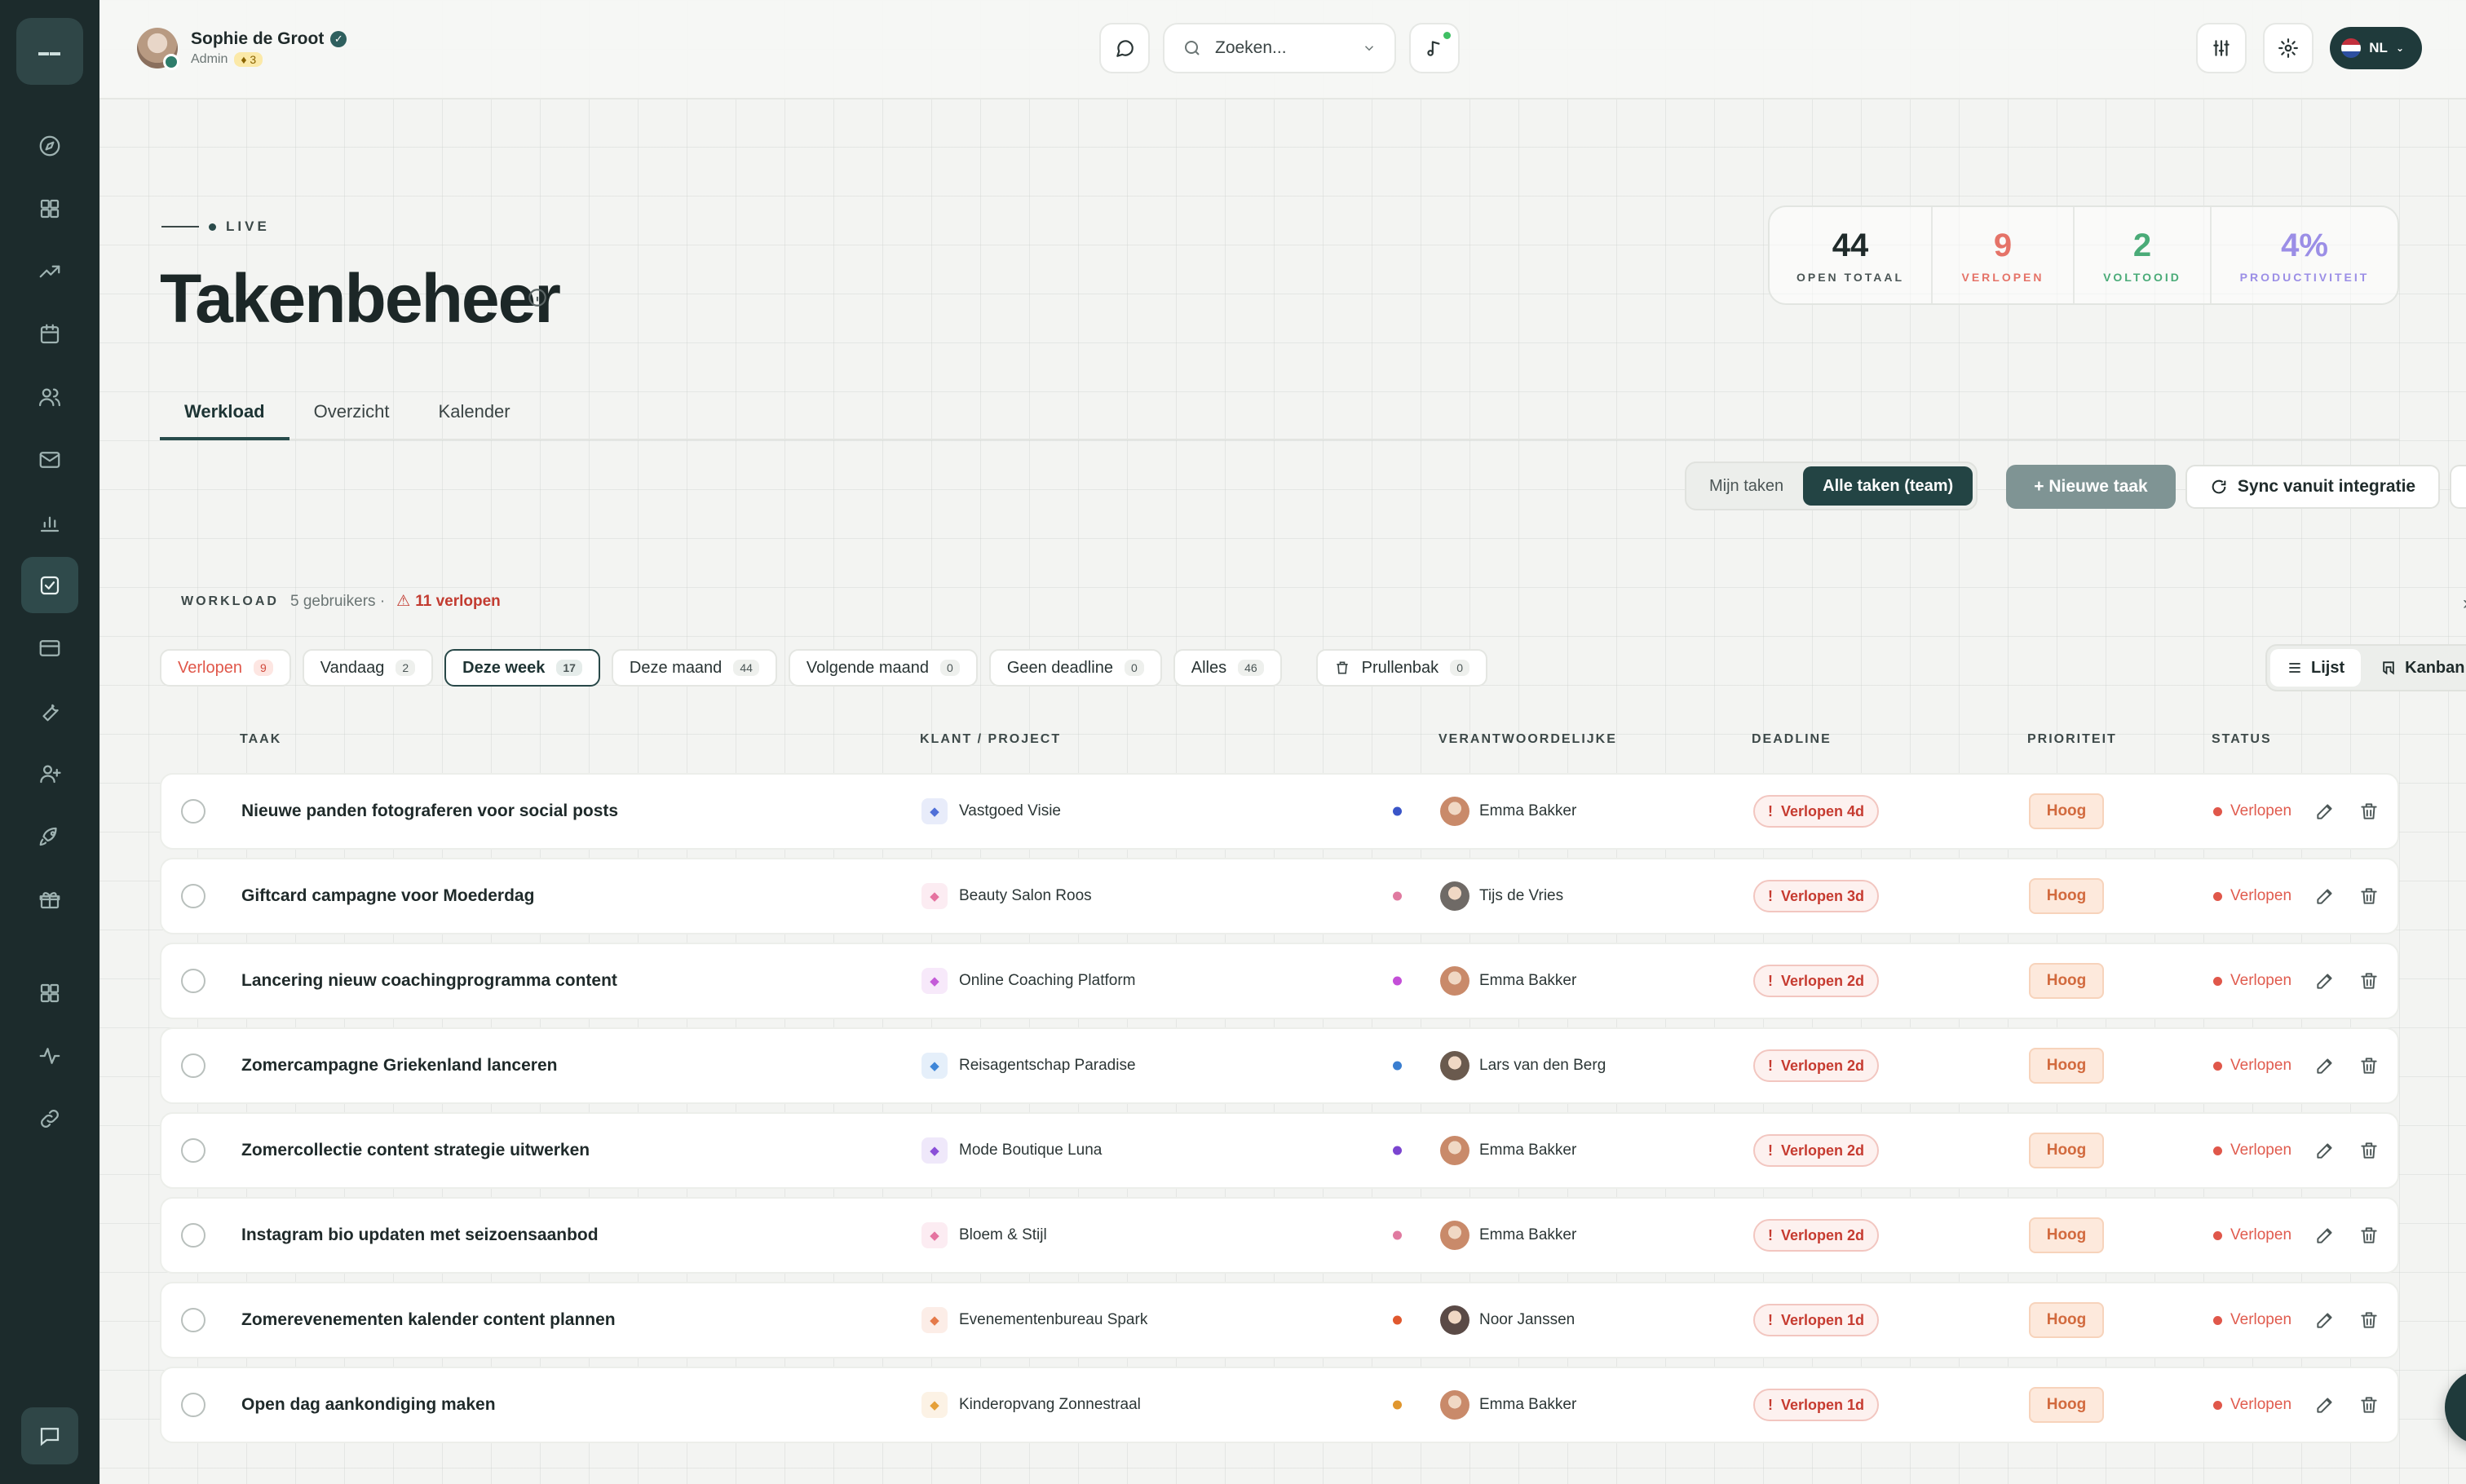 This screenshot has height=1484, width=2466. What do you see at coordinates (49, 208) in the screenshot?
I see `sidebar-item-dashboard` at bounding box center [49, 208].